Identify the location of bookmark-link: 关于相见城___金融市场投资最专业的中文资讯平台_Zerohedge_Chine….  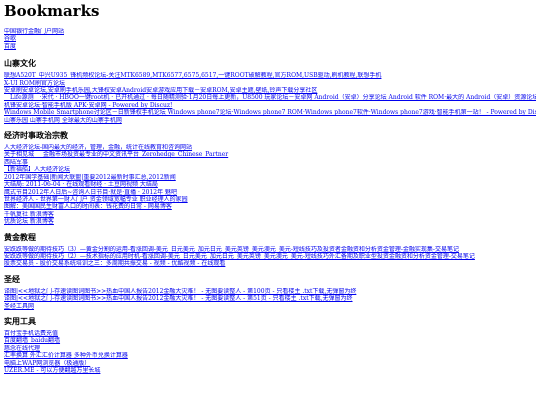
(270, 154).